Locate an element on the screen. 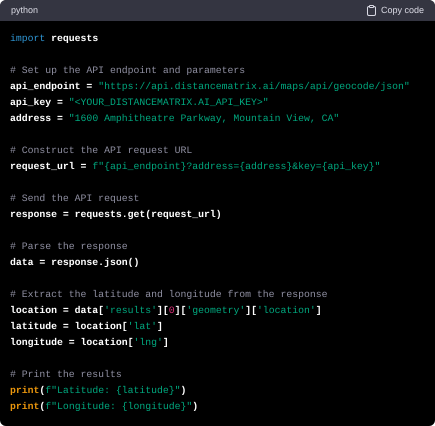 The width and height of the screenshot is (435, 426). code-line: location = data['results'][0]['geometry']['location'] is located at coordinates (166, 311).